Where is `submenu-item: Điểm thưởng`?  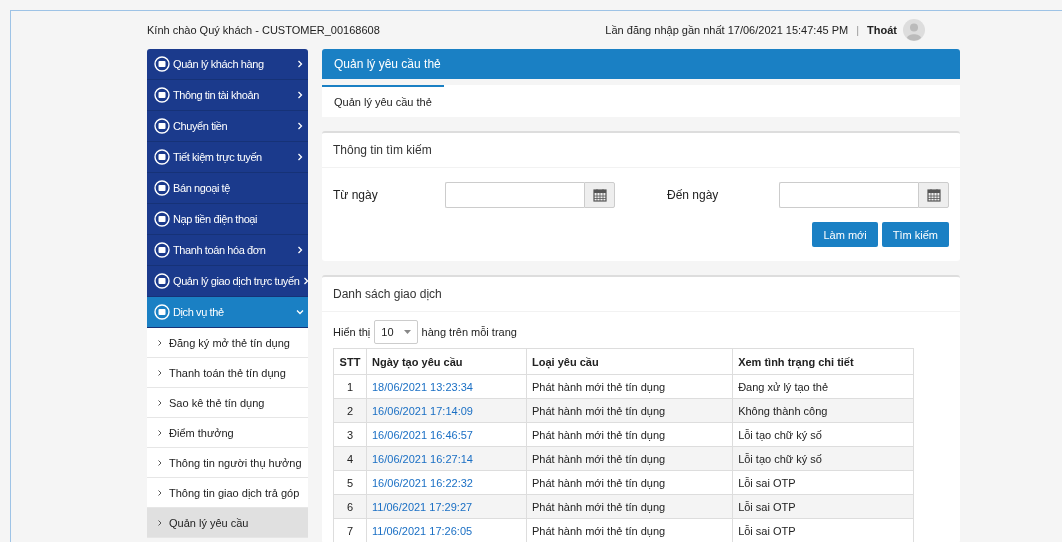
submenu-item: Điểm thưởng is located at coordinates (227, 433).